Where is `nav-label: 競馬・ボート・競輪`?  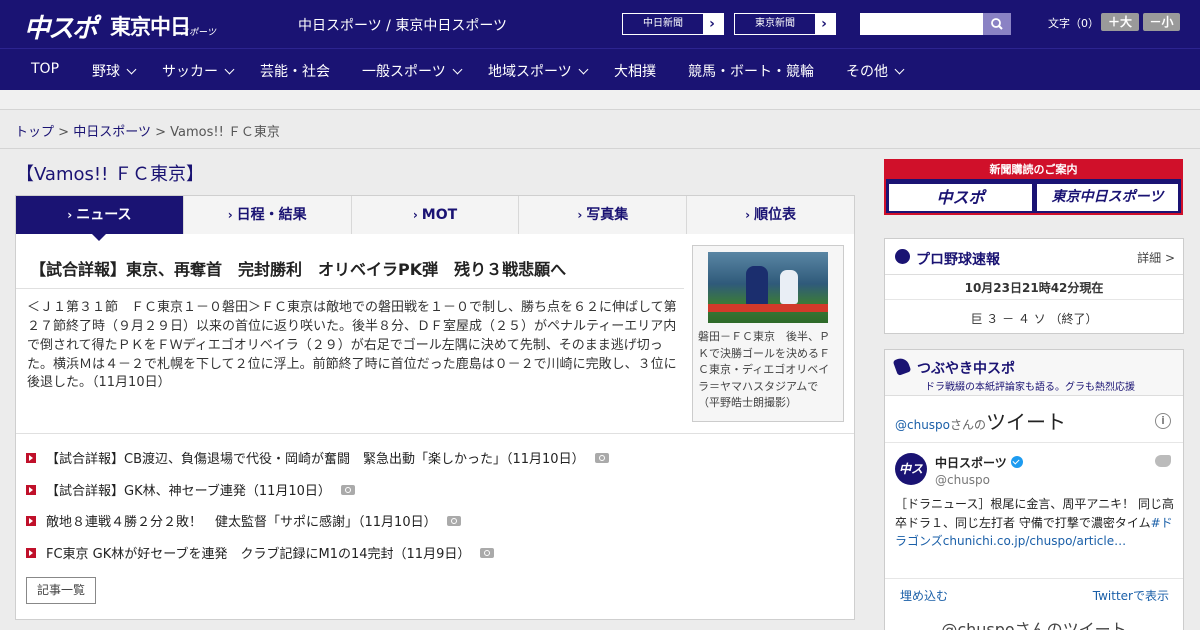
nav-label: 競馬・ボート・競輪 is located at coordinates (751, 72).